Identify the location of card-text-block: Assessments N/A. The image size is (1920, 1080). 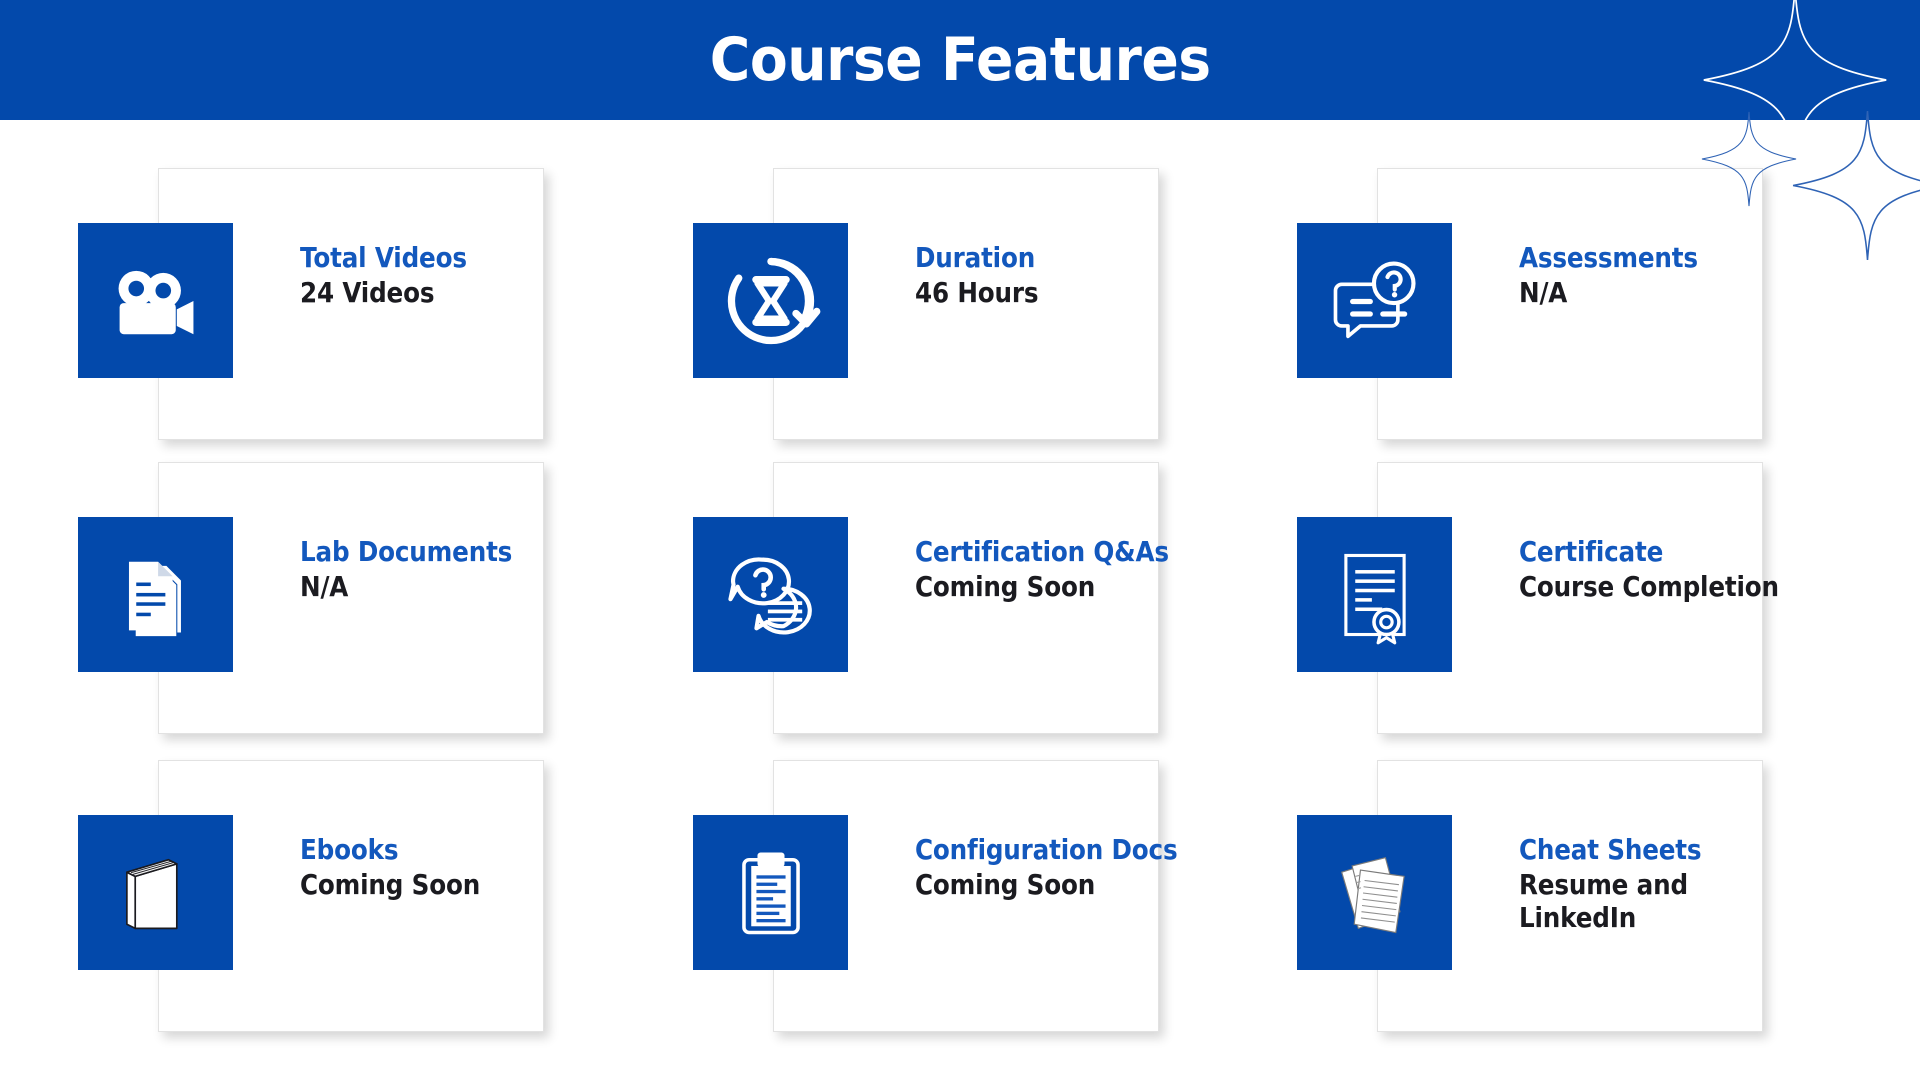
(1684, 276).